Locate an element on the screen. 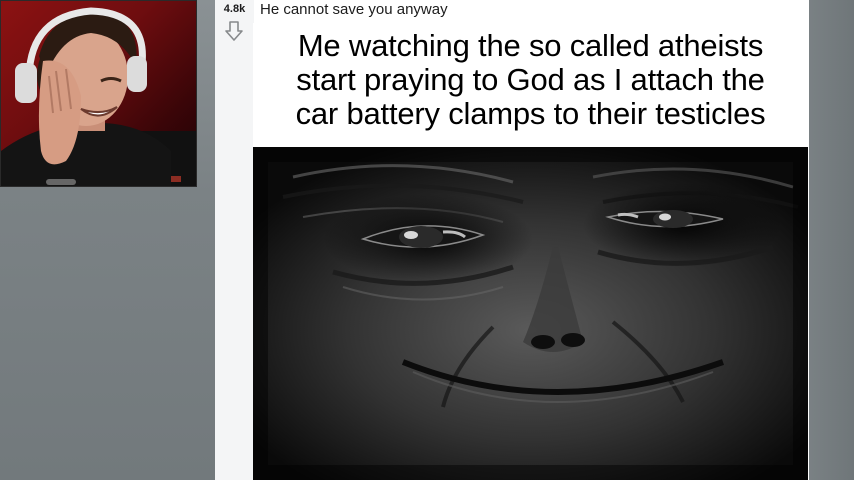  arrow-down-outline-icon is located at coordinates (234, 31).